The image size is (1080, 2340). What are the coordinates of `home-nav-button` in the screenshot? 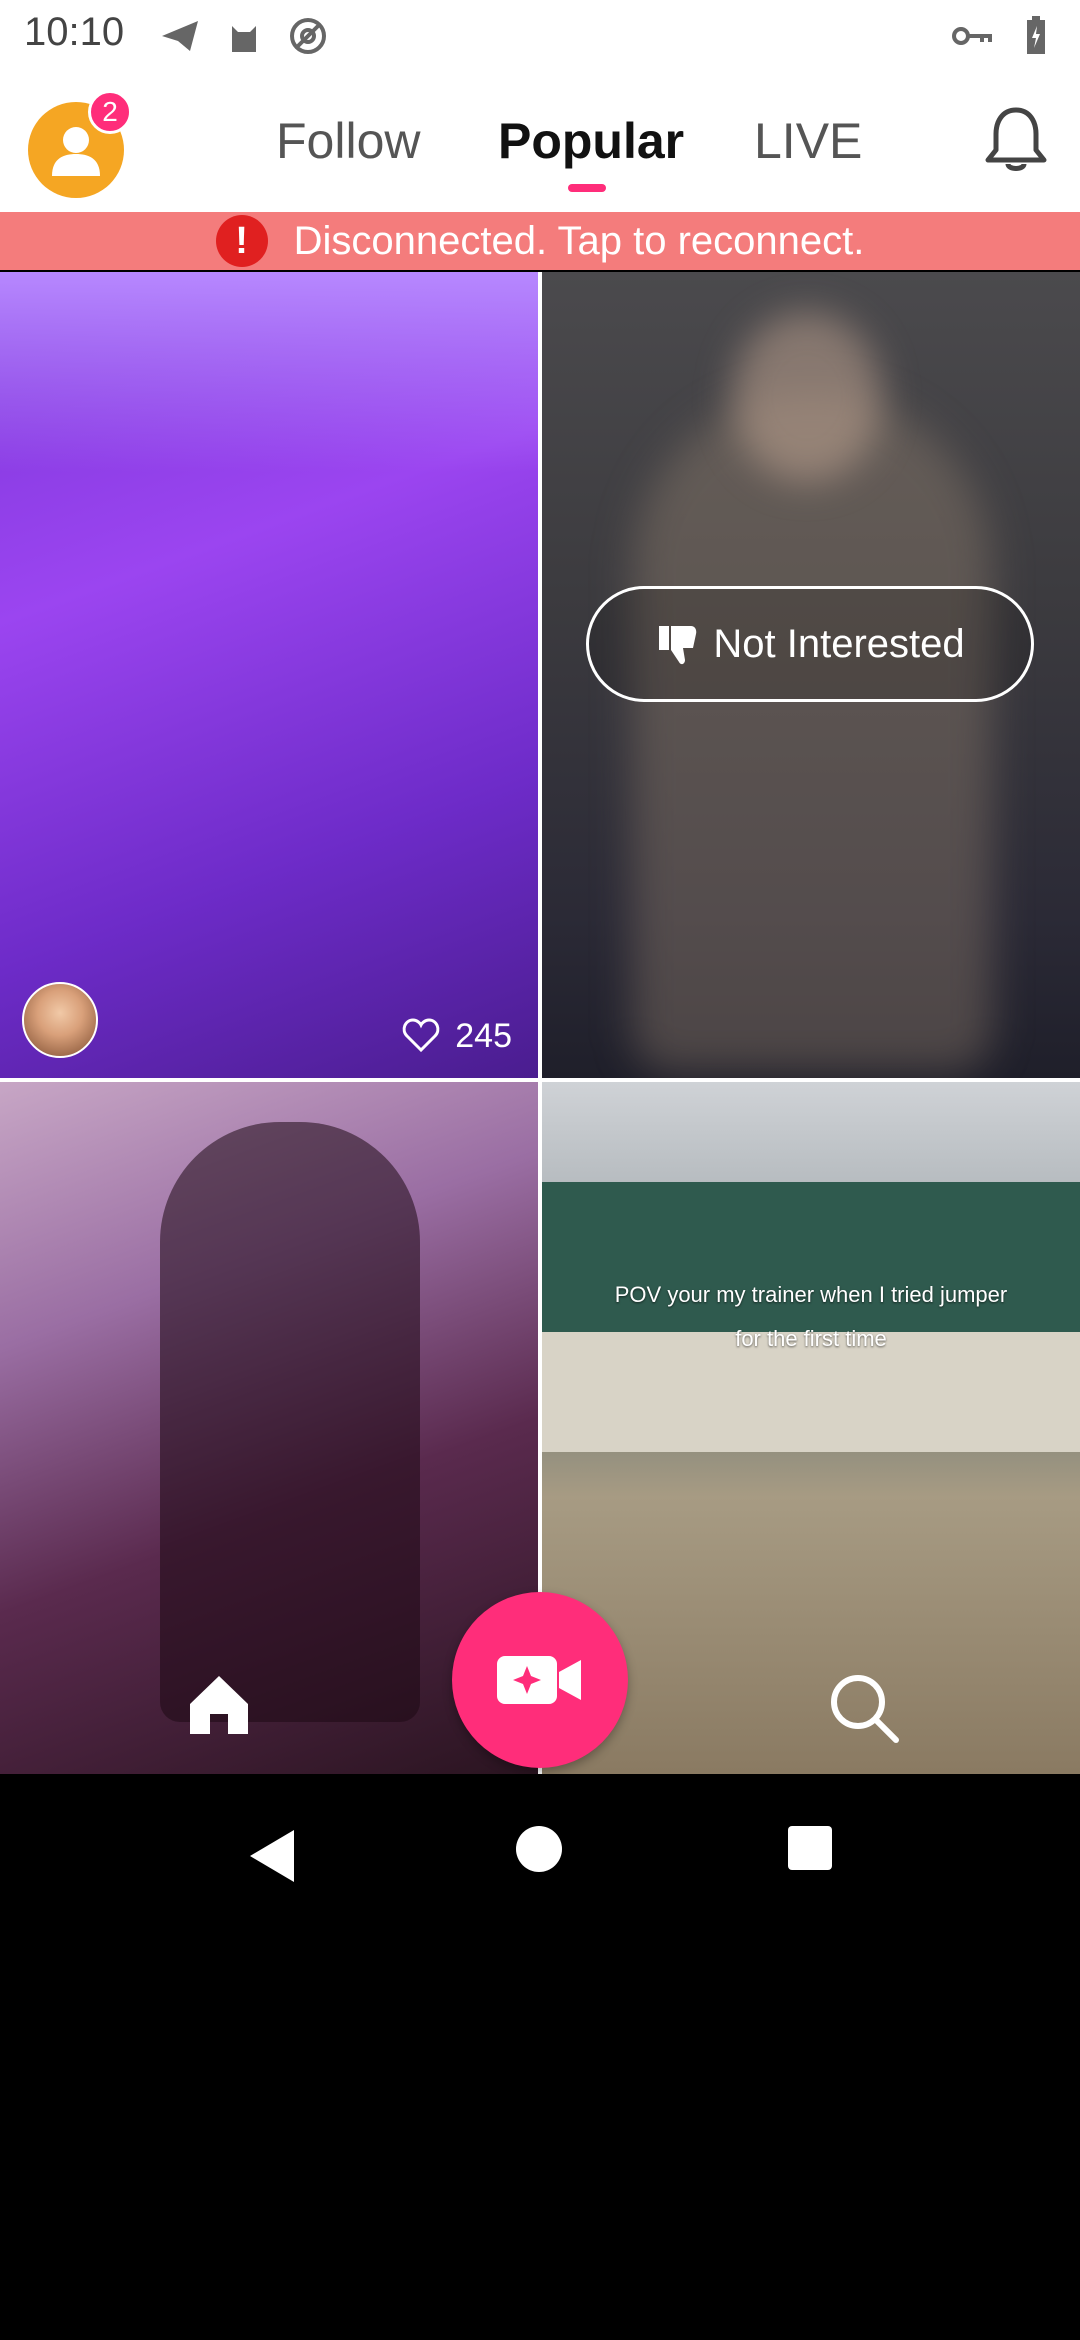 It's located at (539, 1849).